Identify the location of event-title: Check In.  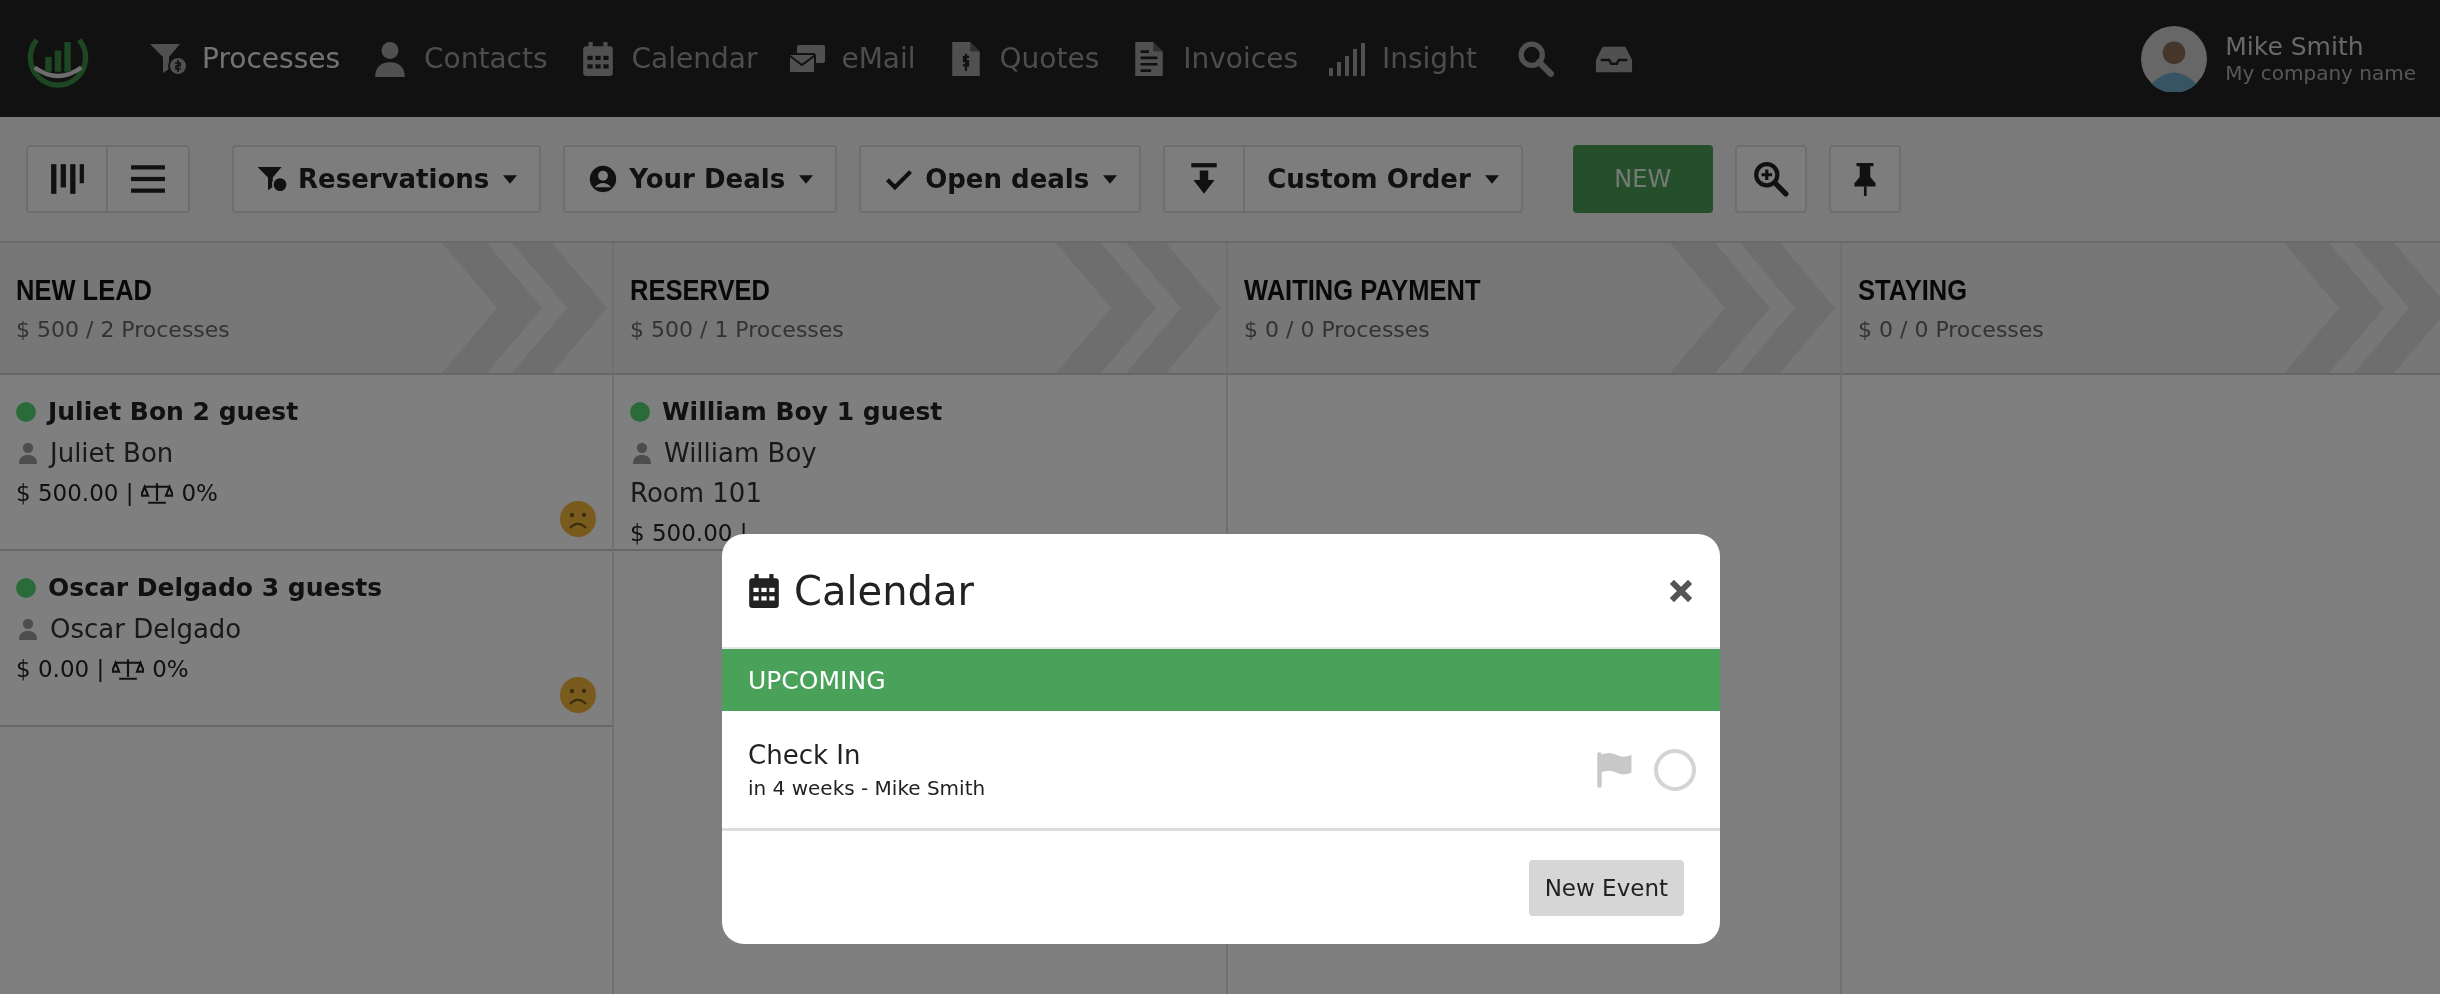
(805, 754).